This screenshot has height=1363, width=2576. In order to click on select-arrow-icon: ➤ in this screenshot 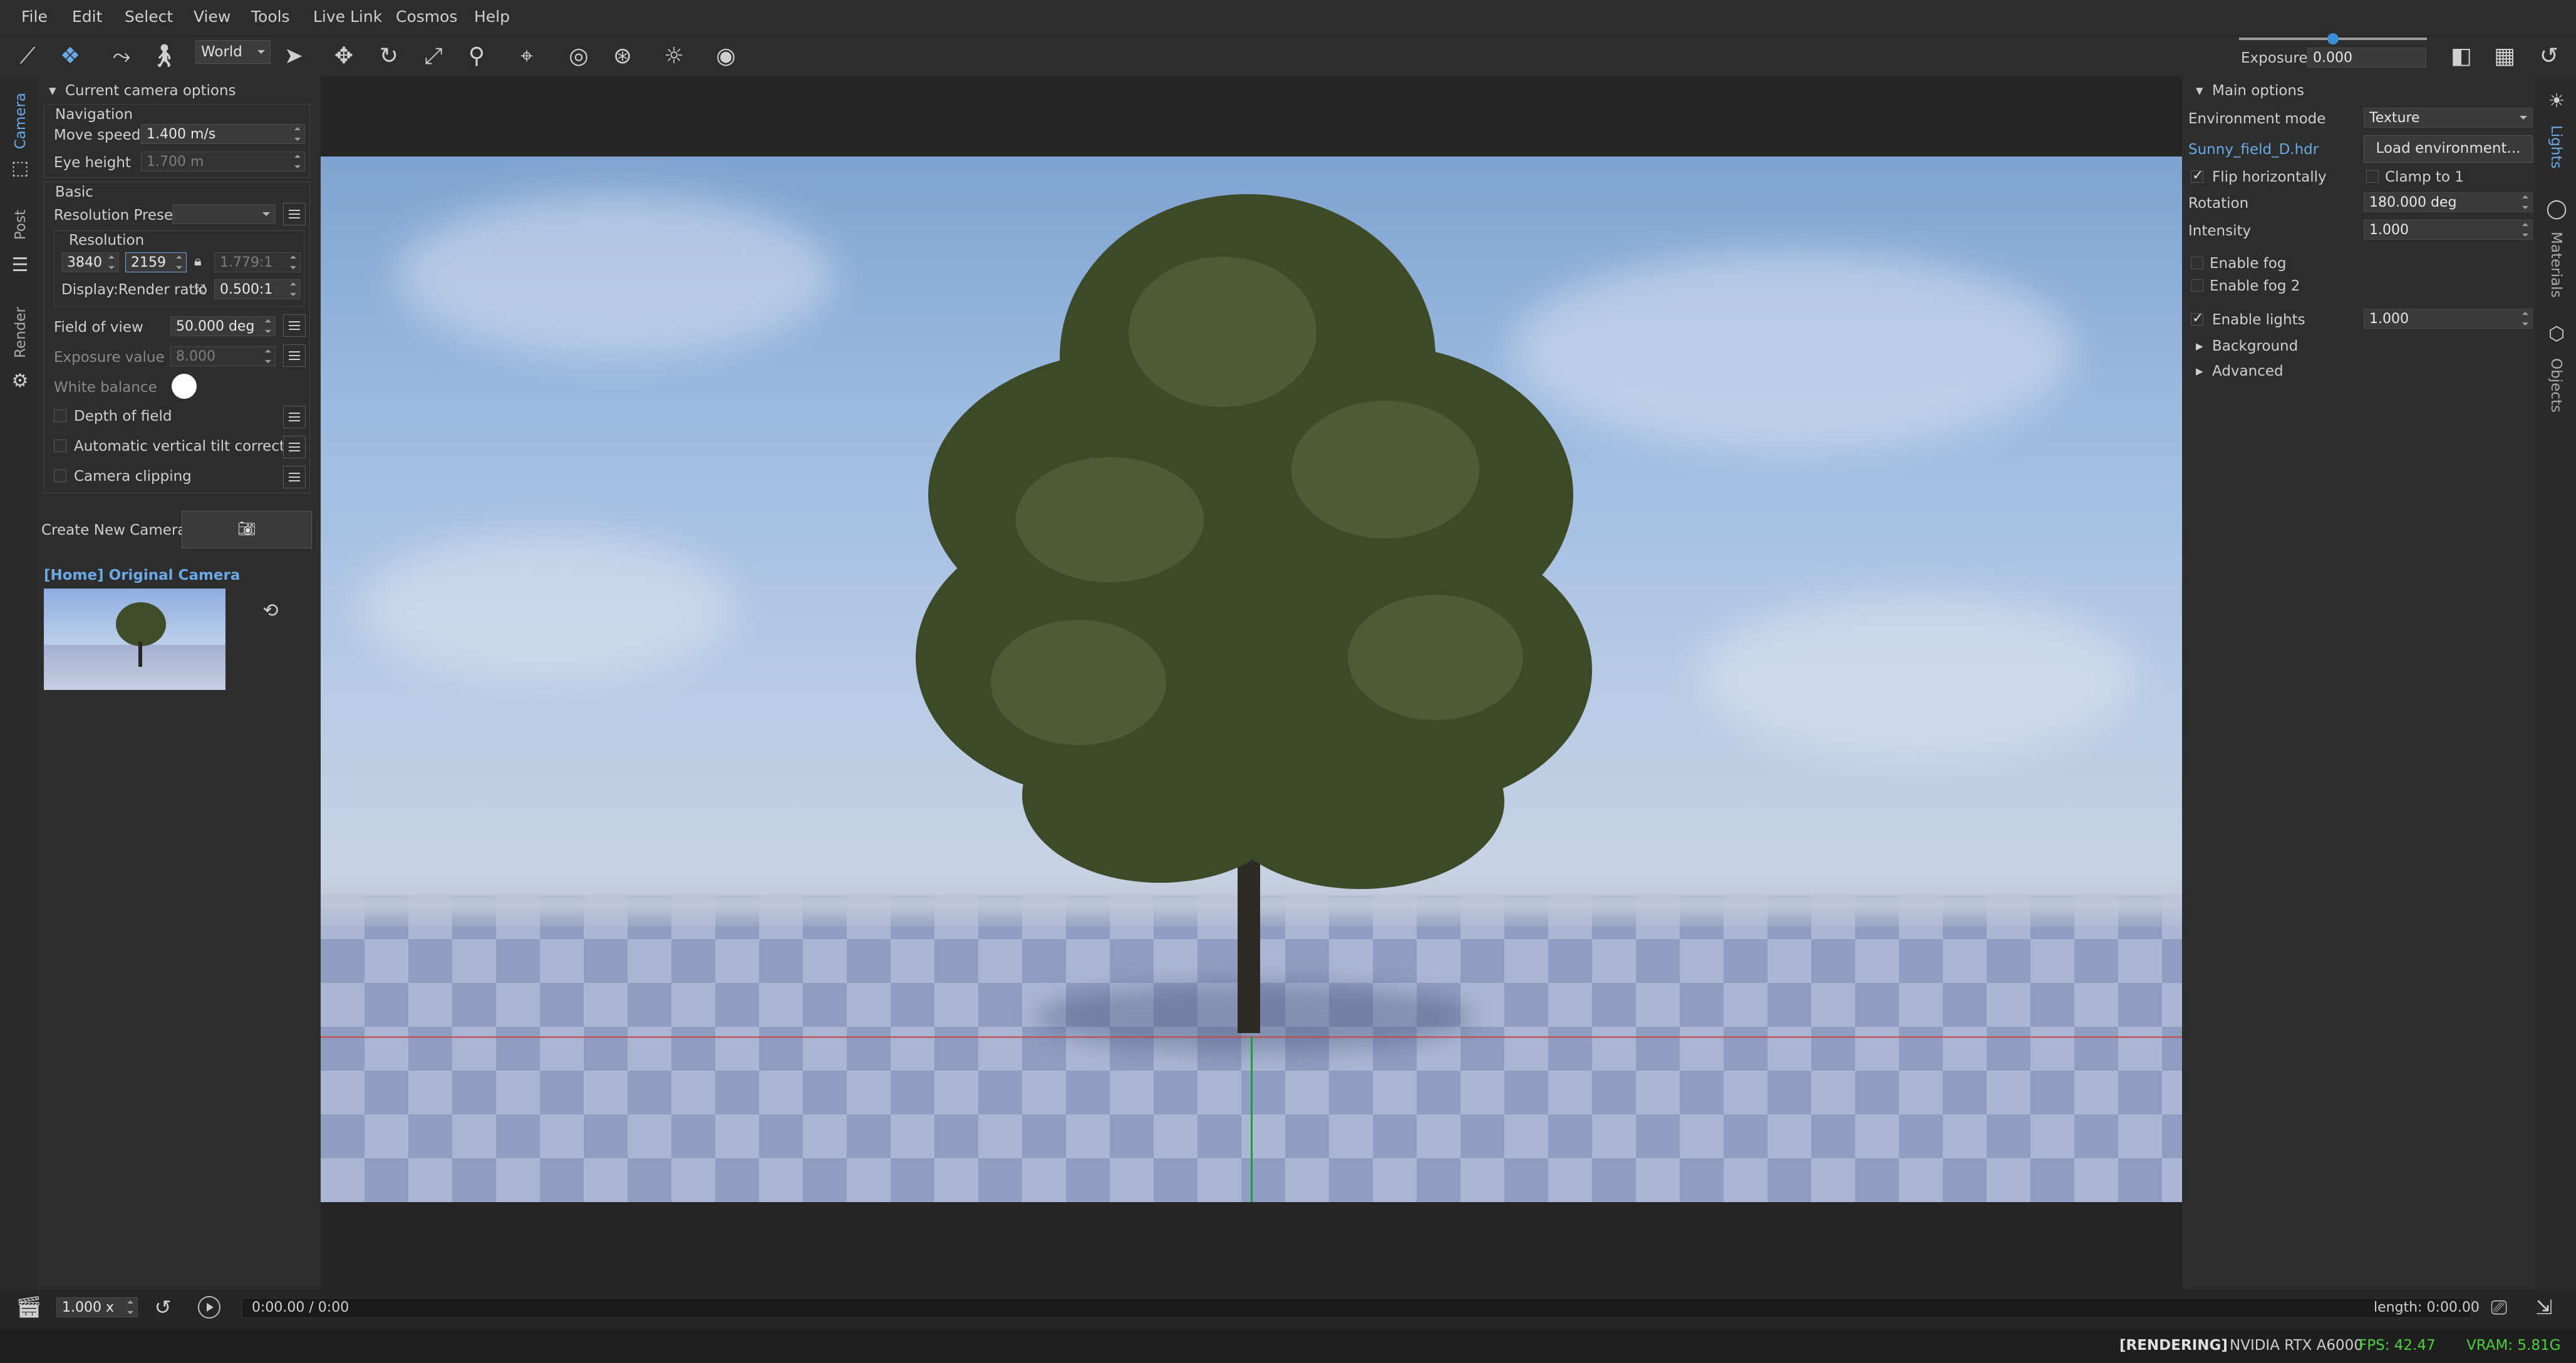, I will do `click(294, 56)`.